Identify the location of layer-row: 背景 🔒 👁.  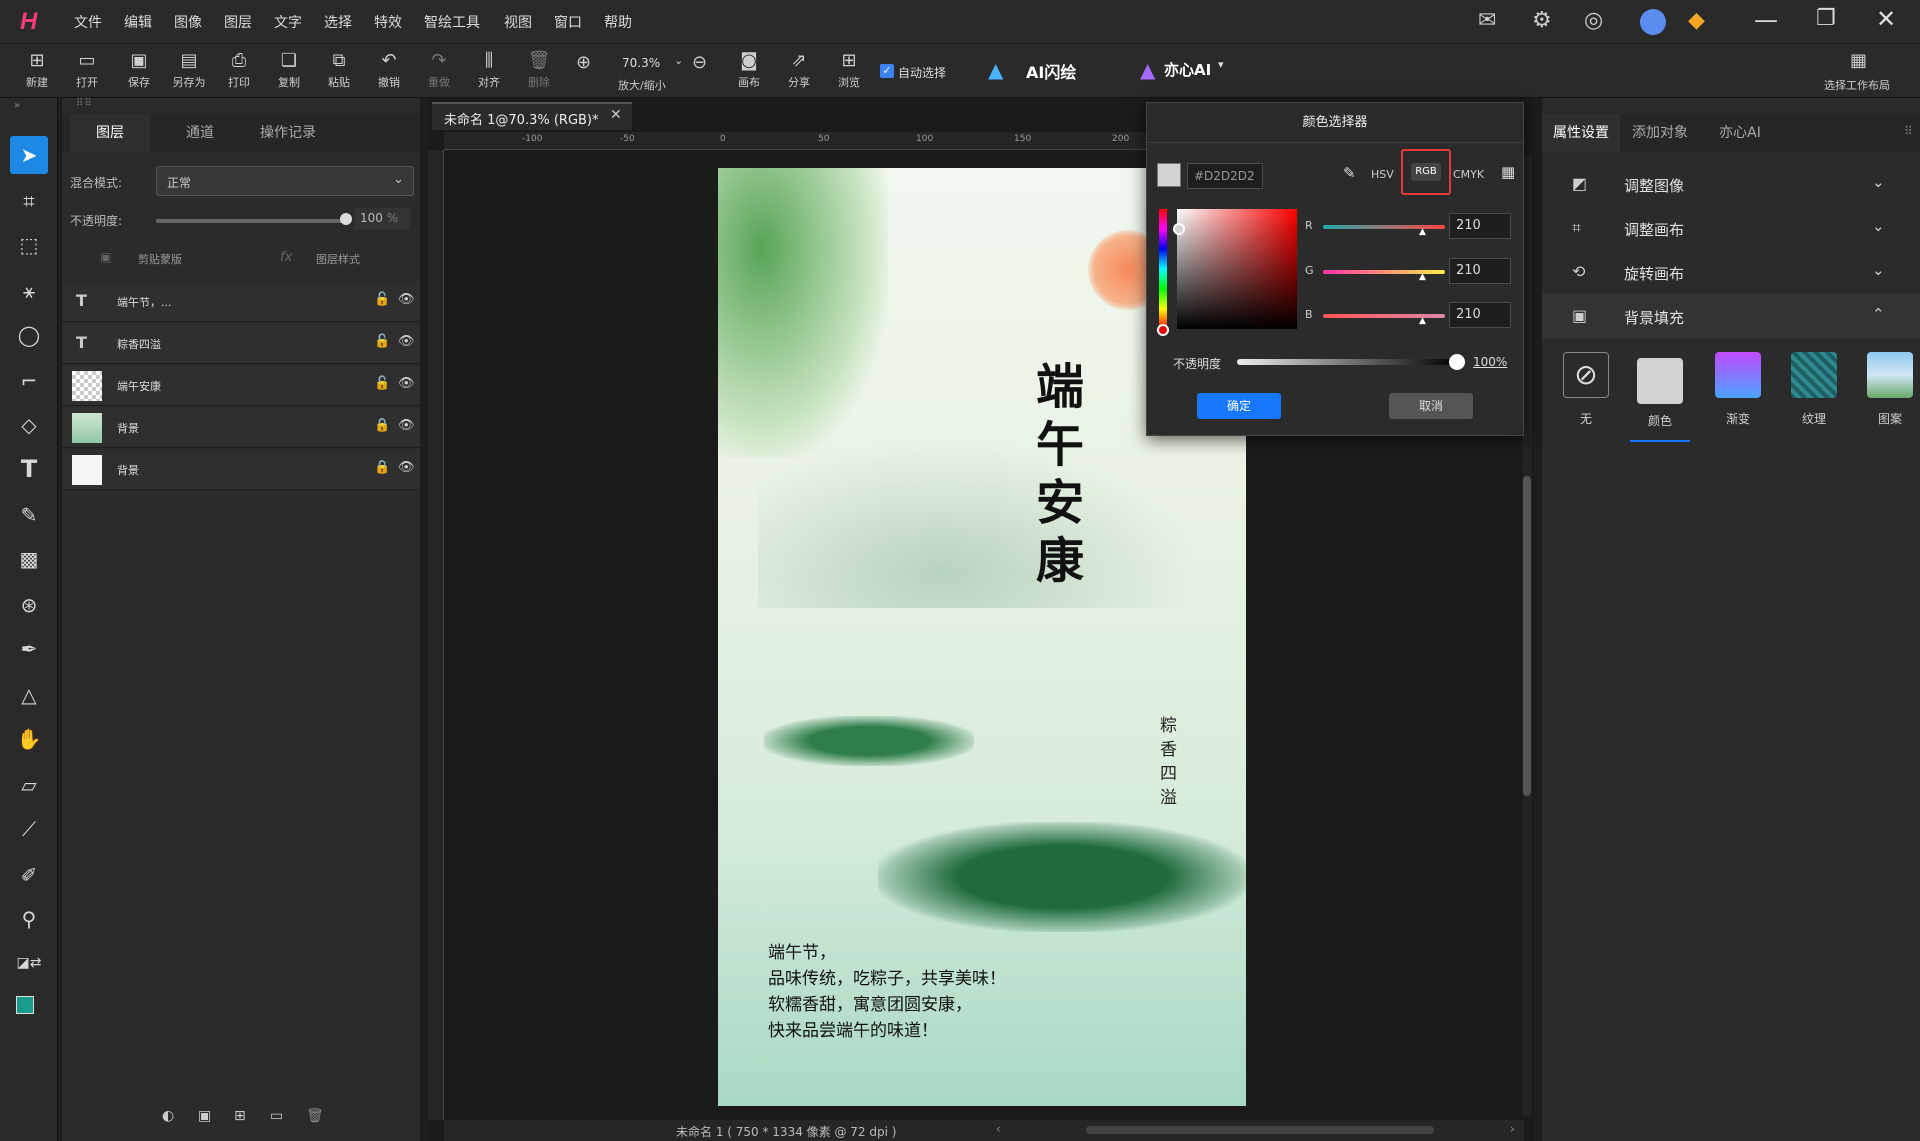
(241, 428).